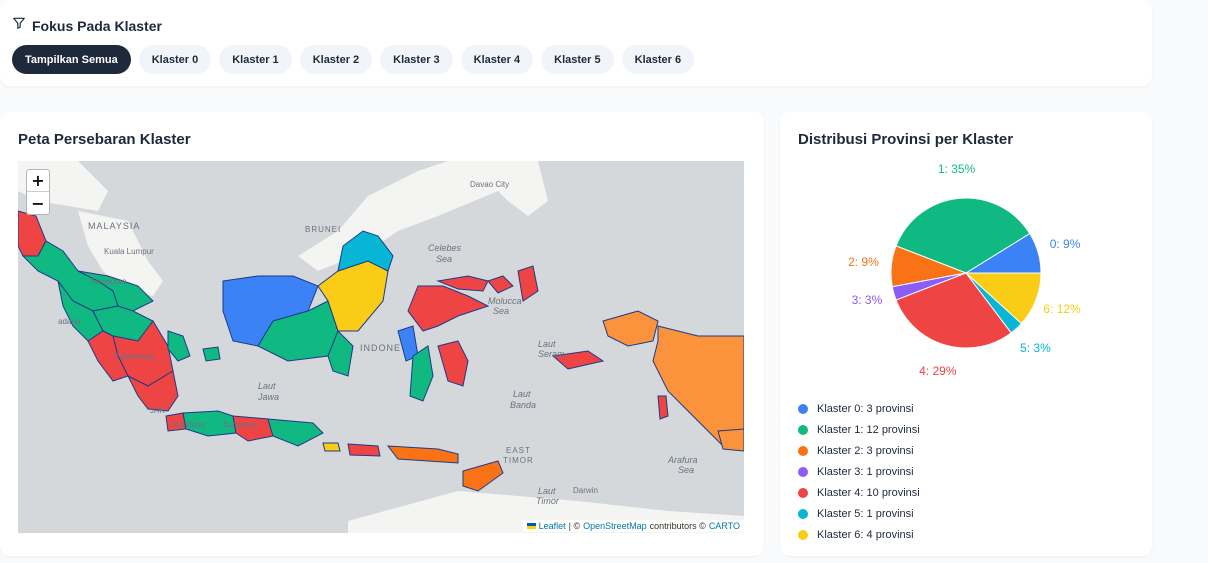  I want to click on legend-item-cluster-6: Klaster 6: 4 provinsi, so click(859, 534).